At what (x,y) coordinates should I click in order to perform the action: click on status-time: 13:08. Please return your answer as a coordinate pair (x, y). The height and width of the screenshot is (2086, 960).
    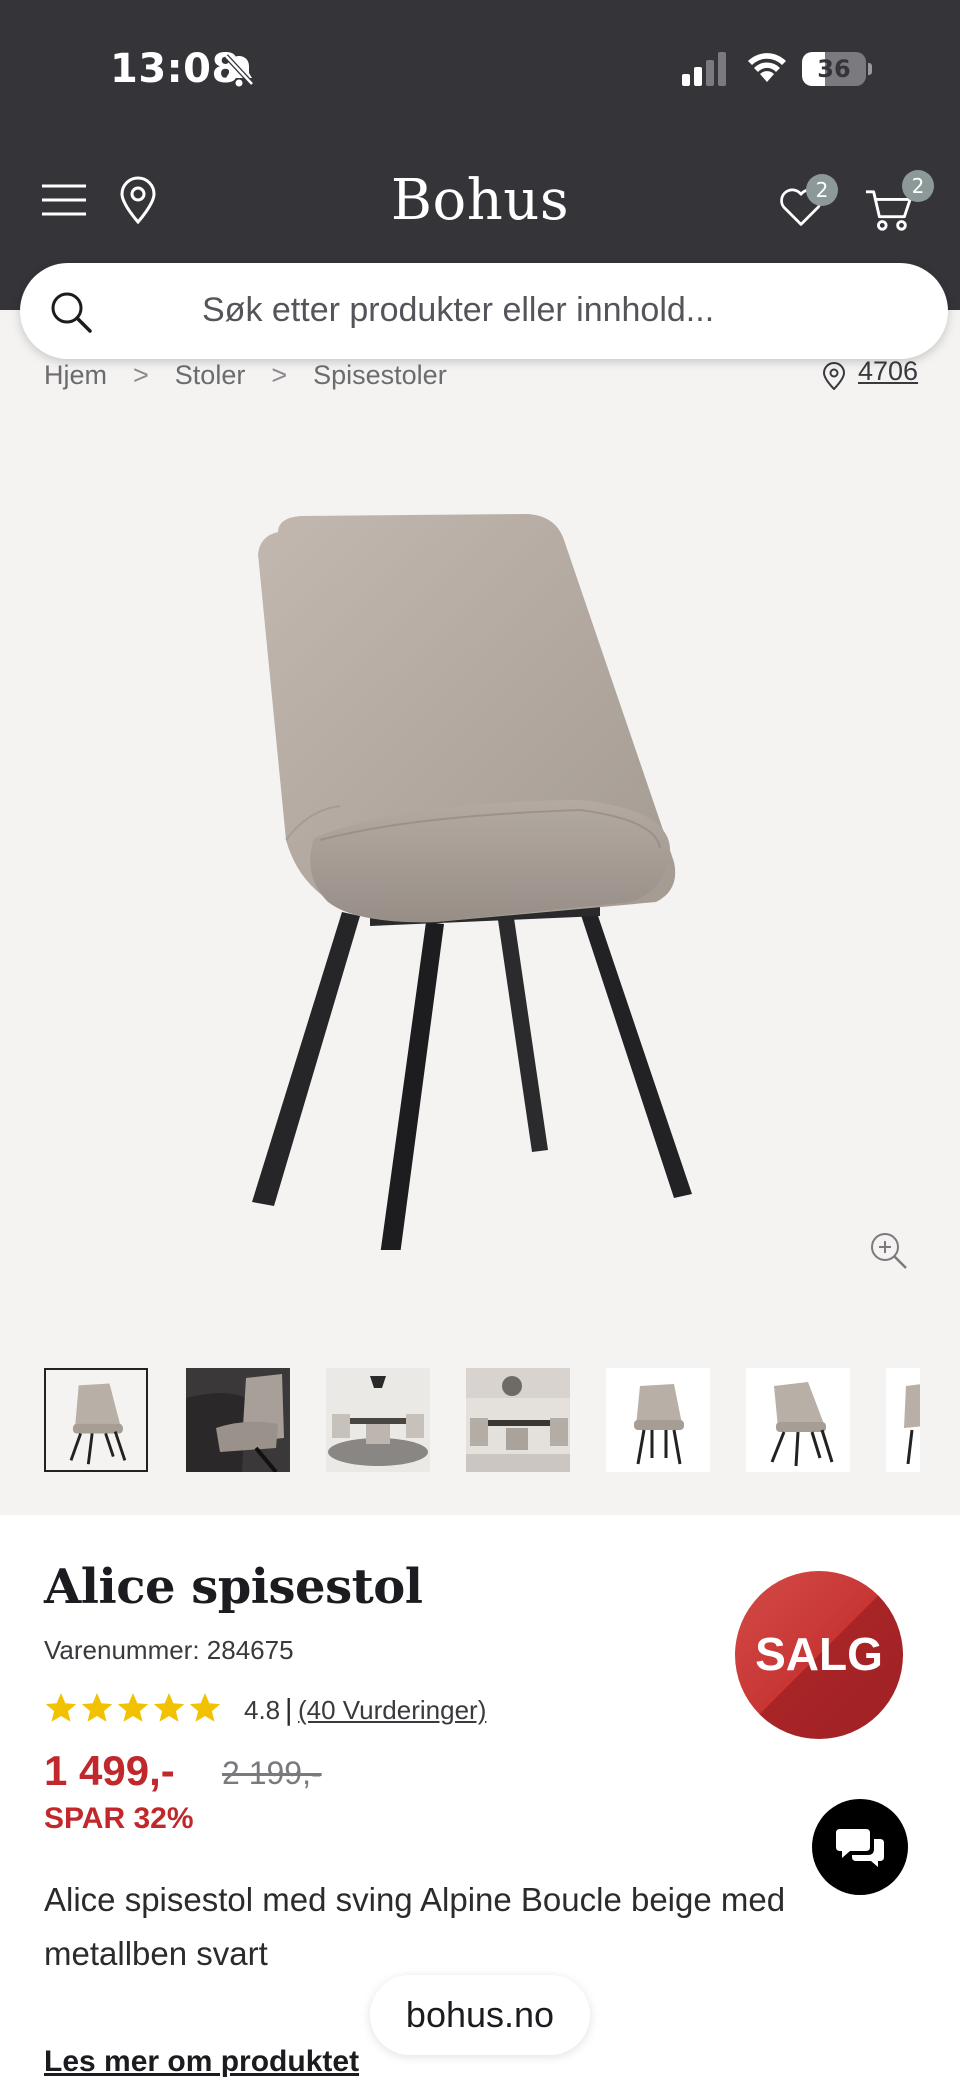
    Looking at the image, I should click on (175, 69).